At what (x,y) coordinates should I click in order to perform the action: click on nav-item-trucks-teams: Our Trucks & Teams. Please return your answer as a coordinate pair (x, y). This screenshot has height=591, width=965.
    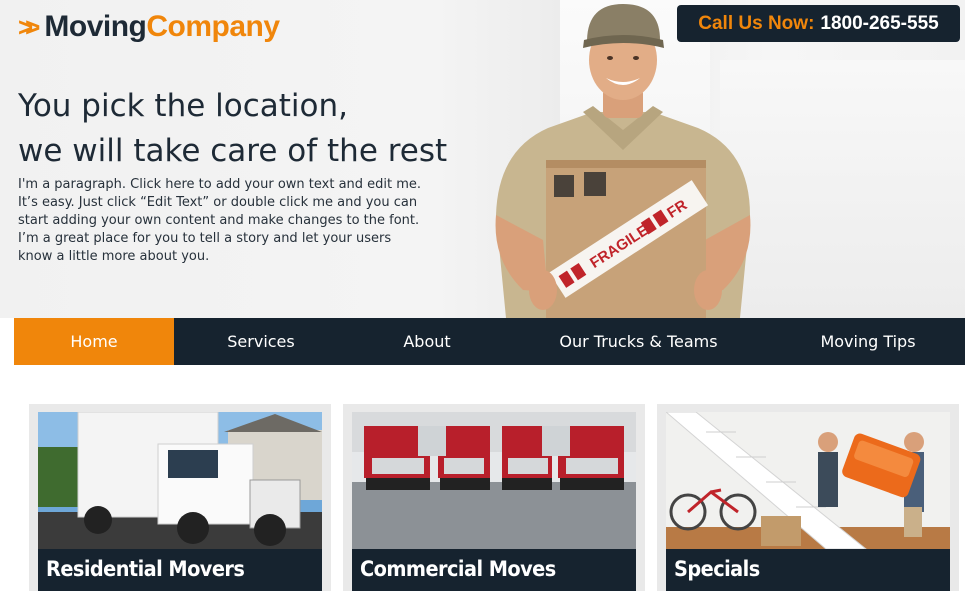
    Looking at the image, I should click on (638, 341).